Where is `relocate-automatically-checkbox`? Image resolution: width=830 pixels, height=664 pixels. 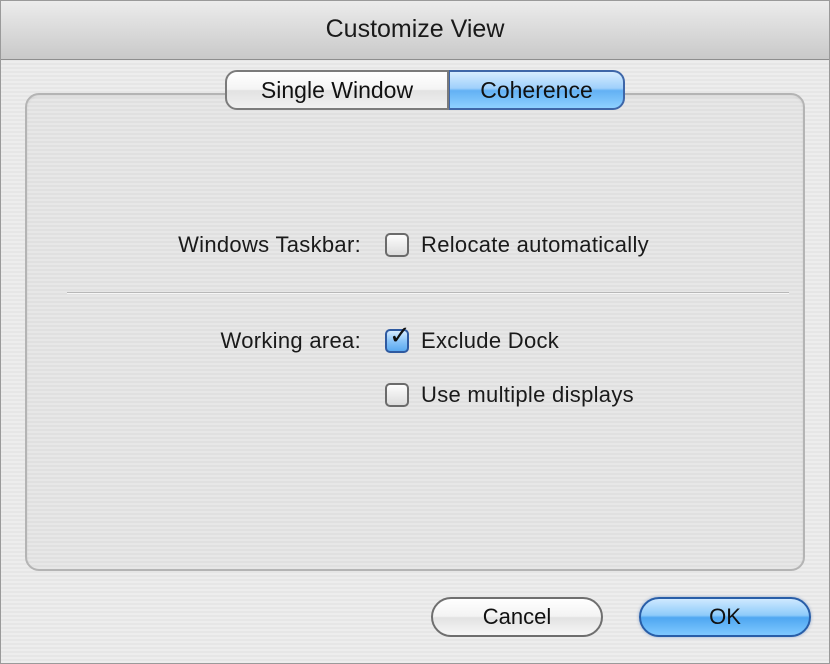
relocate-automatically-checkbox is located at coordinates (397, 245).